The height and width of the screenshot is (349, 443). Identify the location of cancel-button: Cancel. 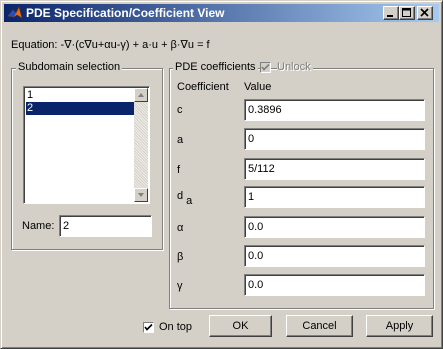
(319, 326).